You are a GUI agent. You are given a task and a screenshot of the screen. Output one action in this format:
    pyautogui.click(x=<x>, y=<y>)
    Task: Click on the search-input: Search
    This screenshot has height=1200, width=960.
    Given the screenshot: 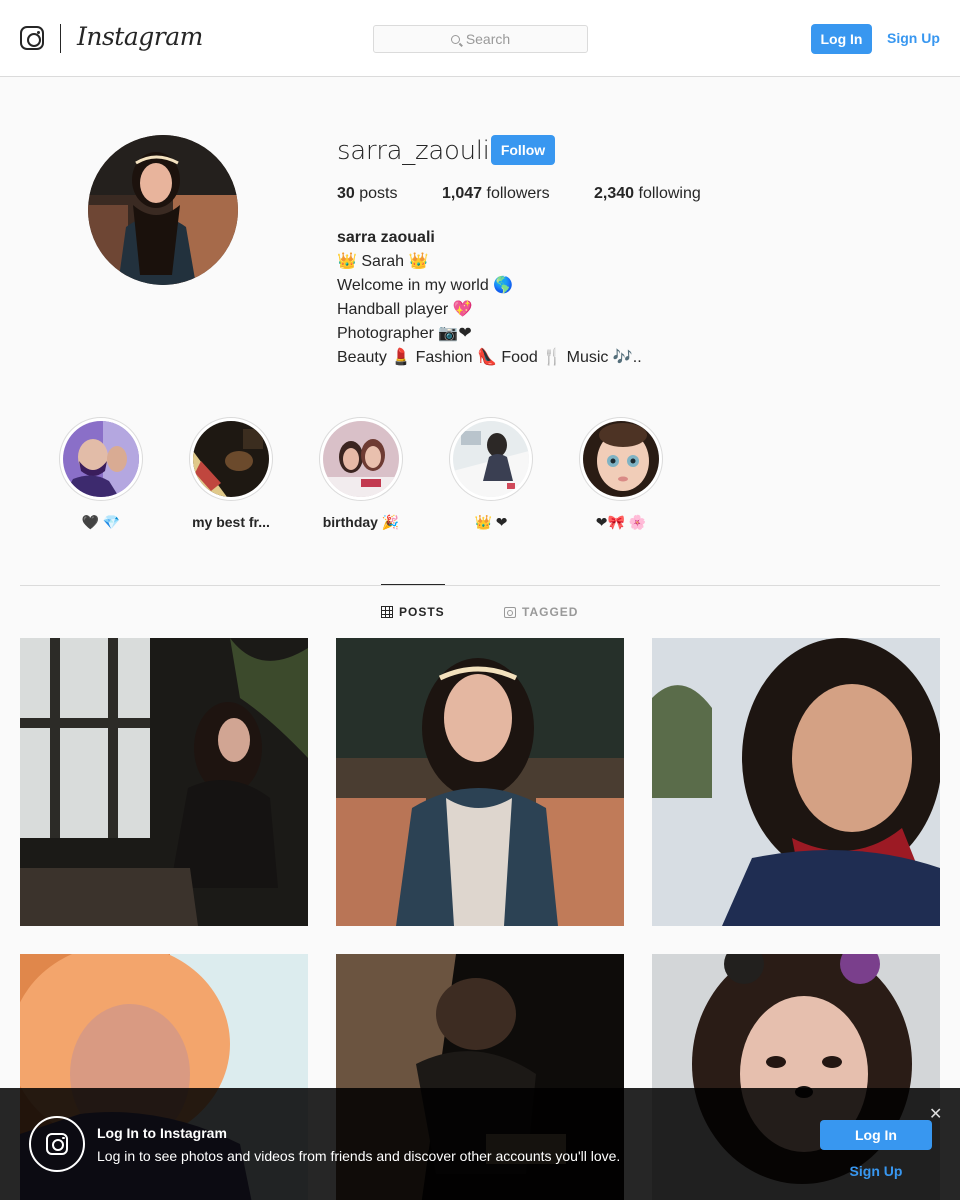 What is the action you would take?
    pyautogui.click(x=480, y=39)
    